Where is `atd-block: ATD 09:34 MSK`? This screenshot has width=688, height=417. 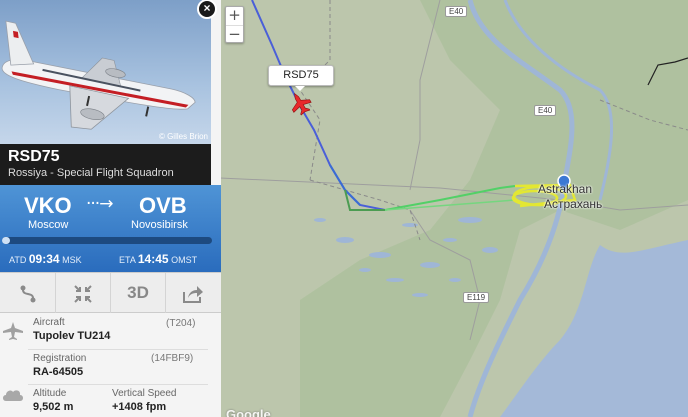 atd-block: ATD 09:34 MSK is located at coordinates (45, 259).